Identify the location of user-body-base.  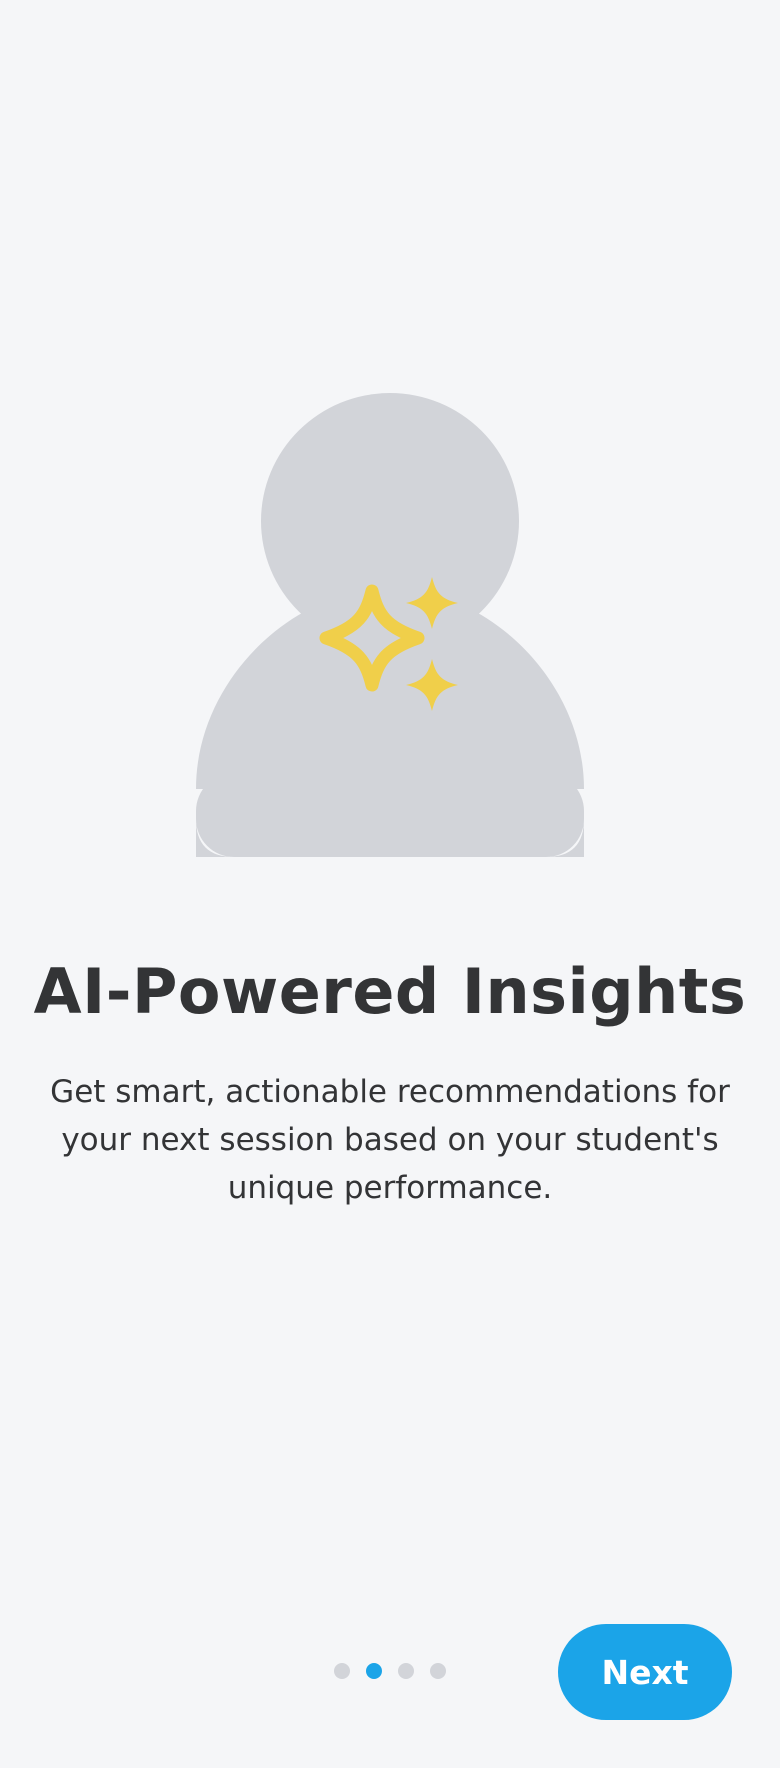
(390, 815).